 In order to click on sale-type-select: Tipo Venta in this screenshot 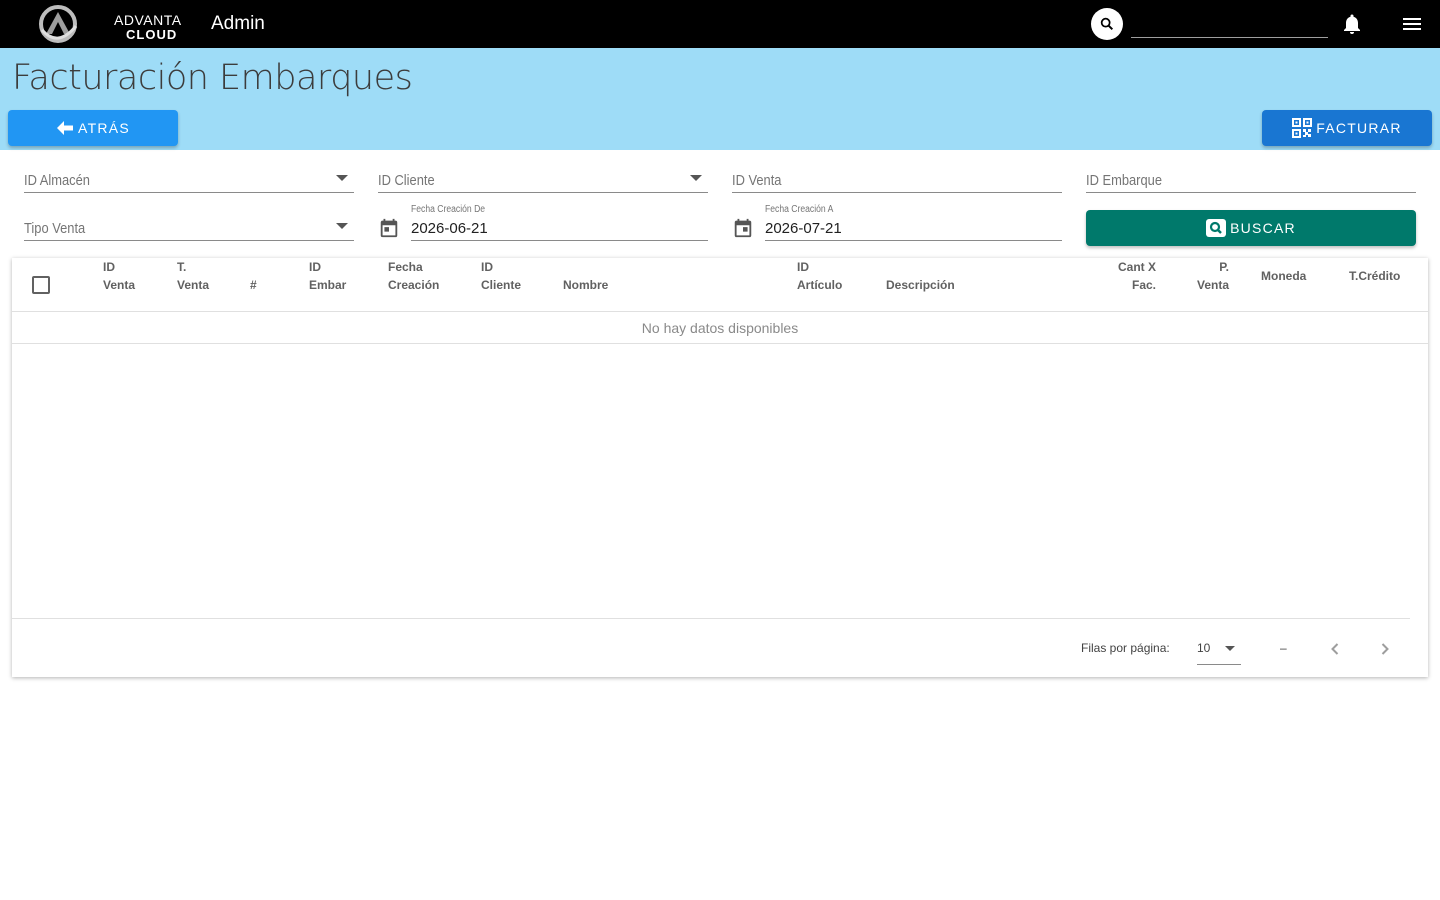, I will do `click(189, 226)`.